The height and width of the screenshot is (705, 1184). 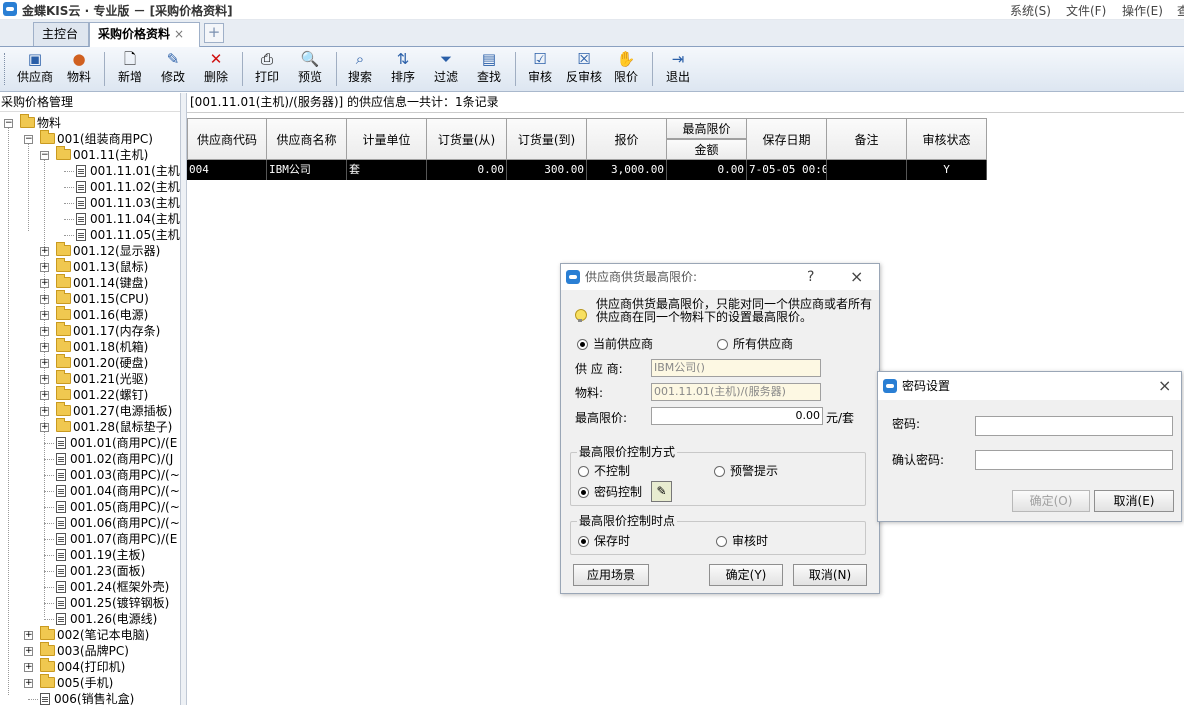 I want to click on confirm-password-input, so click(x=1074, y=460).